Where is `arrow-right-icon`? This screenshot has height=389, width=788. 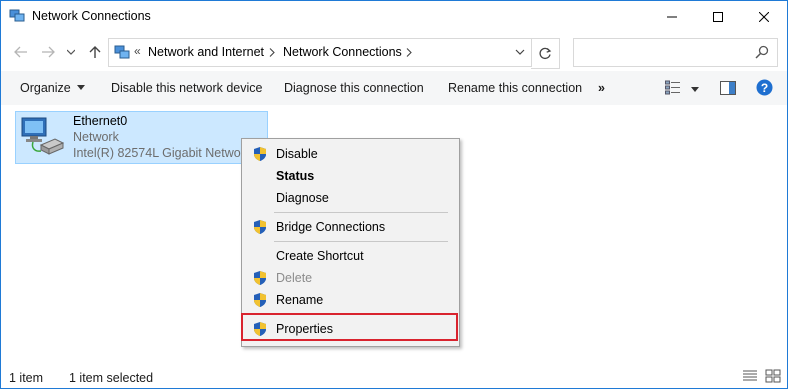
arrow-right-icon is located at coordinates (48, 52).